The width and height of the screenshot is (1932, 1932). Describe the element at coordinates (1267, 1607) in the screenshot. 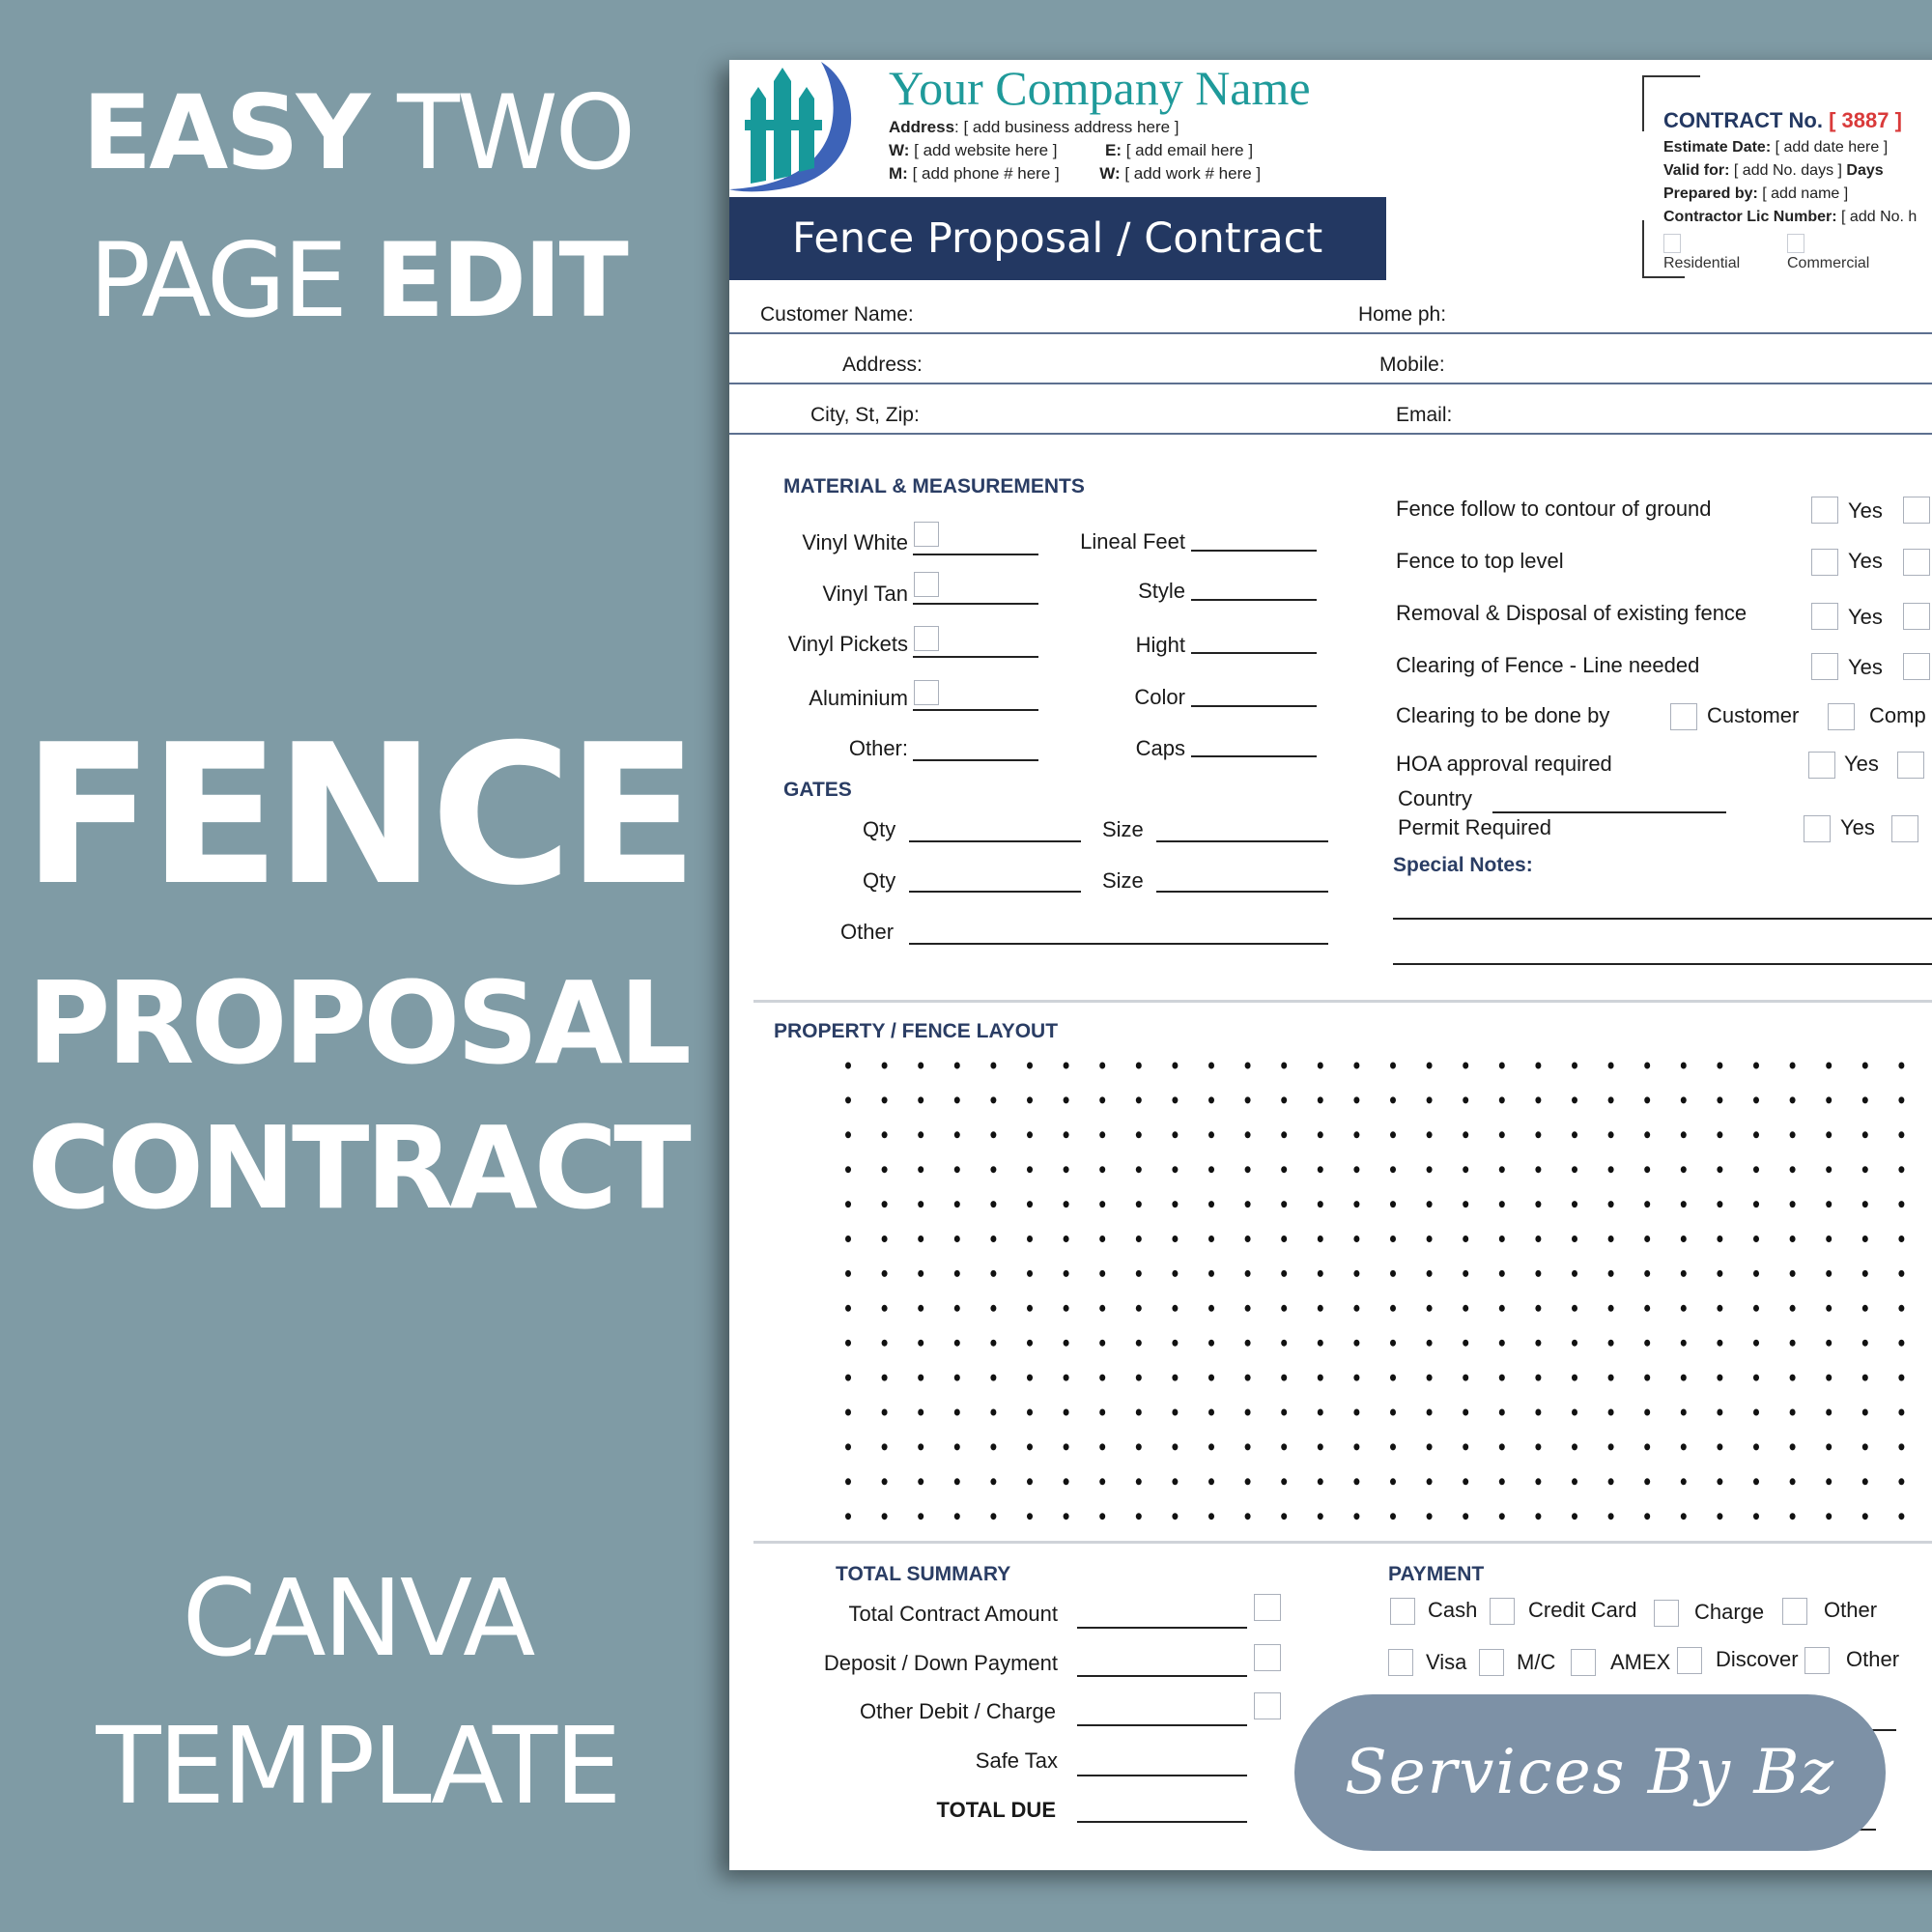

I see `total-contract-checkbox` at that location.